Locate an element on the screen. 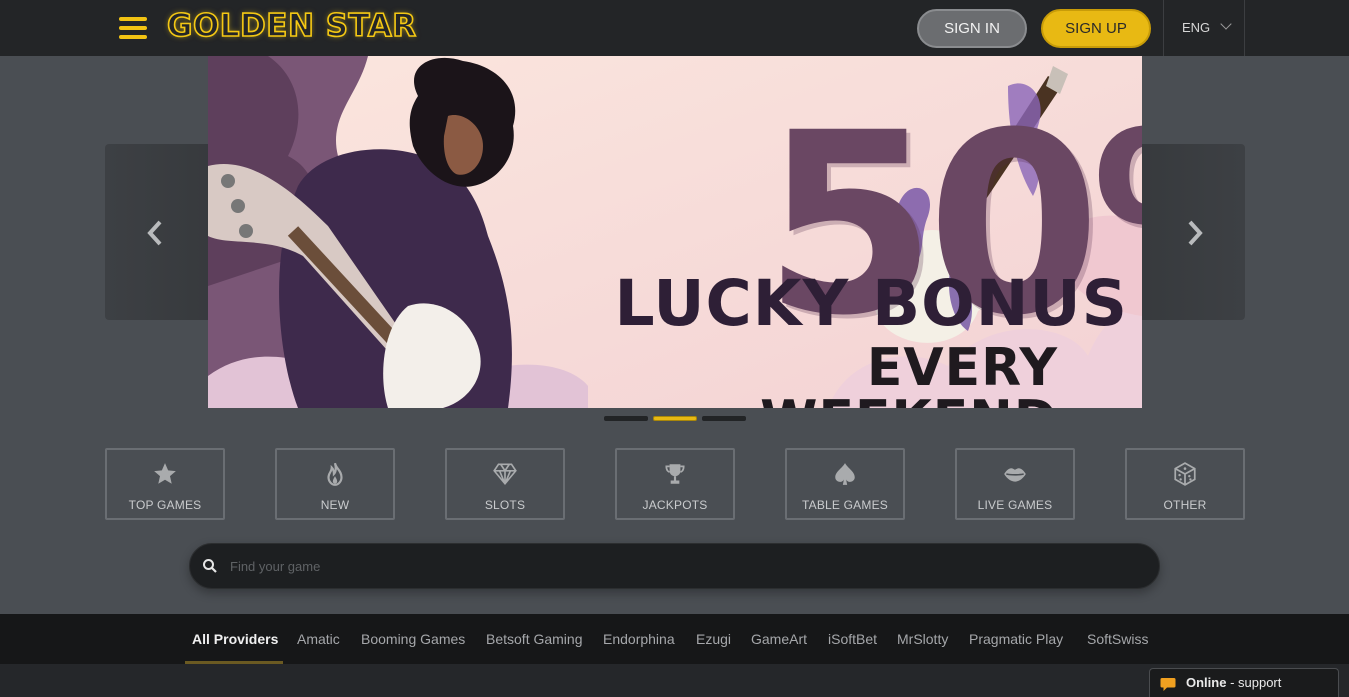  menu-icon is located at coordinates (133, 28).